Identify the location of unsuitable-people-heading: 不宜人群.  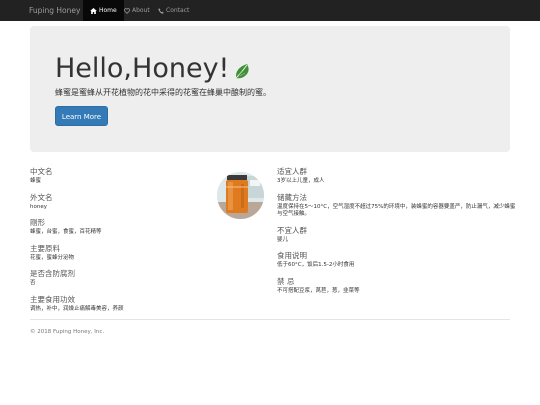
(292, 230).